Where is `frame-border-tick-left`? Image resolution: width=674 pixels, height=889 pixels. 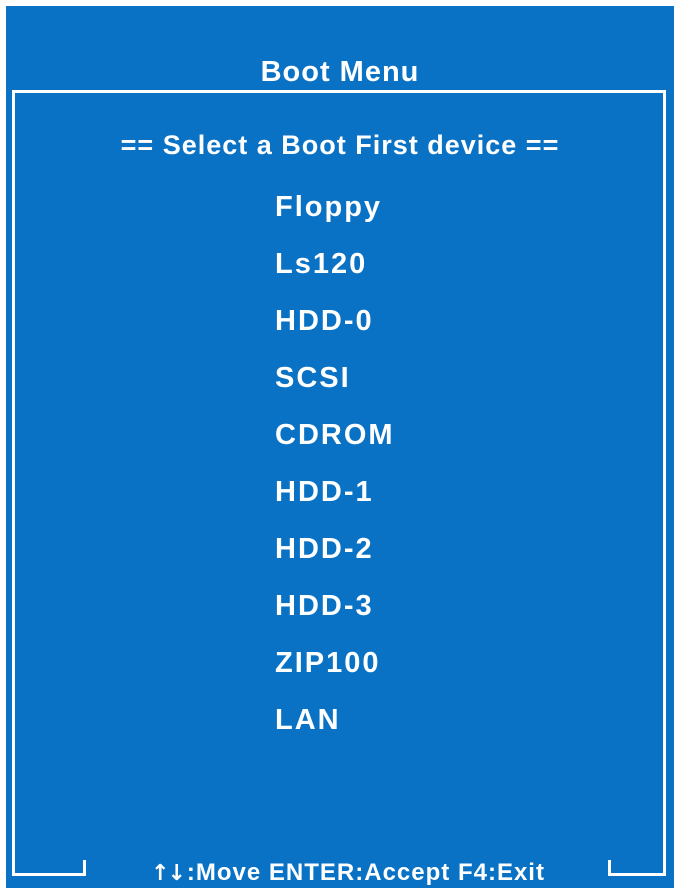
frame-border-tick-left is located at coordinates (84, 868).